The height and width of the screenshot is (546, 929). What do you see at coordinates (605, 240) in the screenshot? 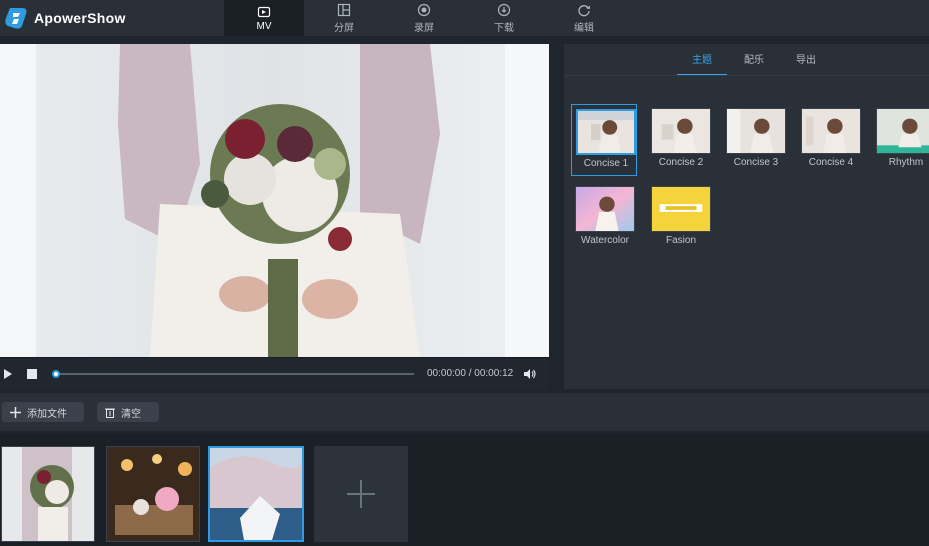
I see `theme-label: Watercolor` at bounding box center [605, 240].